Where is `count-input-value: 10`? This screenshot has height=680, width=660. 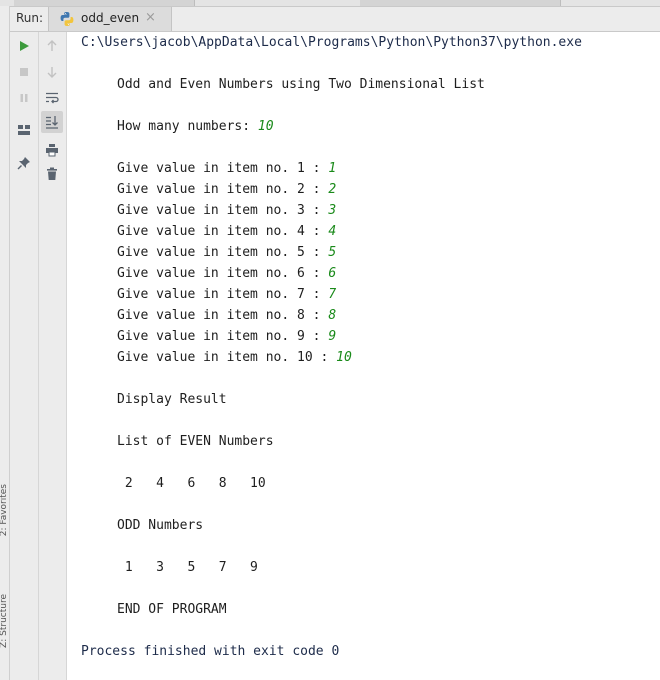 count-input-value: 10 is located at coordinates (265, 126).